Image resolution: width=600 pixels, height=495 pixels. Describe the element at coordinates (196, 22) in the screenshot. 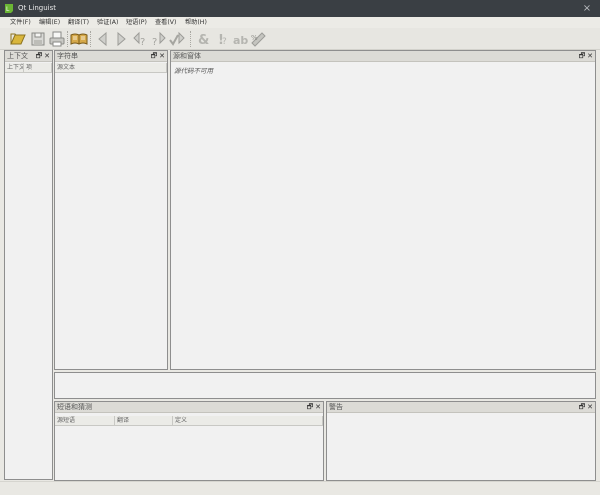

I see `menu-help: 帮助(H)` at that location.